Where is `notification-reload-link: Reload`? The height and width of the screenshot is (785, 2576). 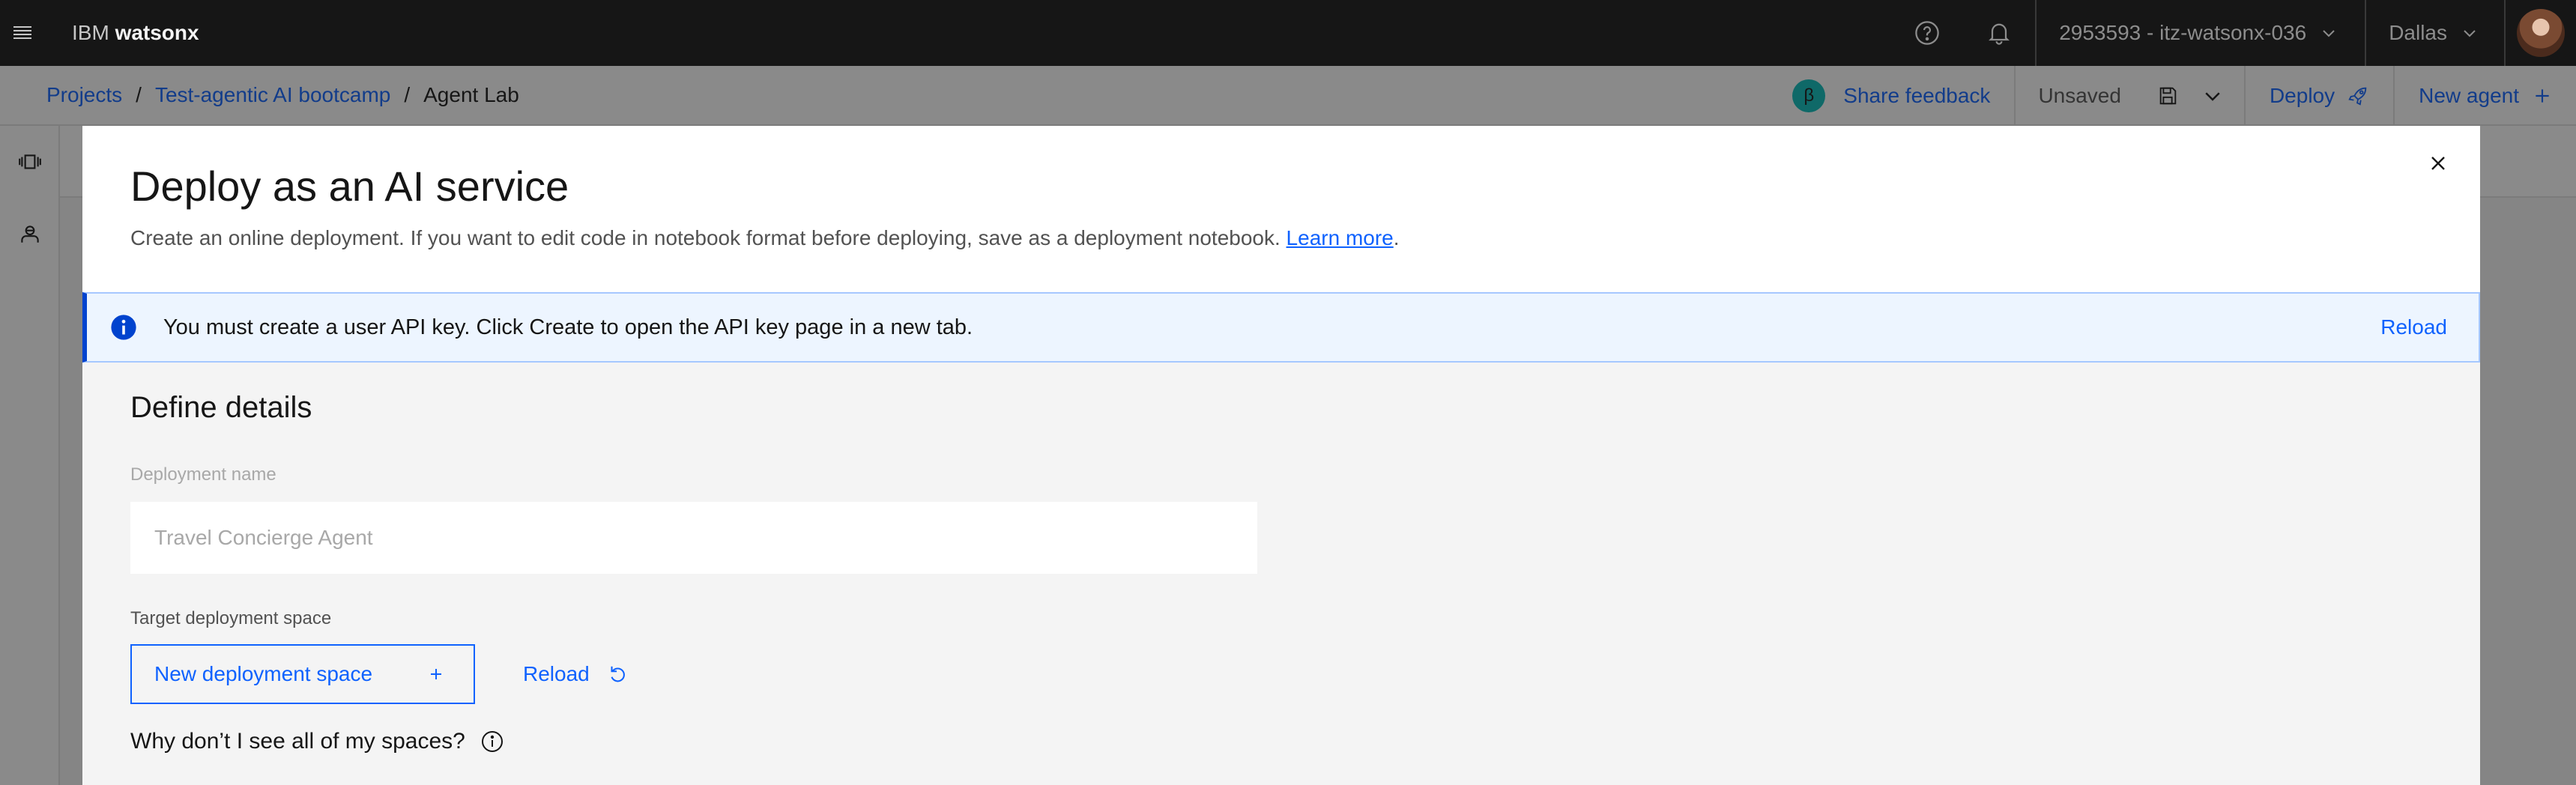
notification-reload-link: Reload is located at coordinates (2413, 327).